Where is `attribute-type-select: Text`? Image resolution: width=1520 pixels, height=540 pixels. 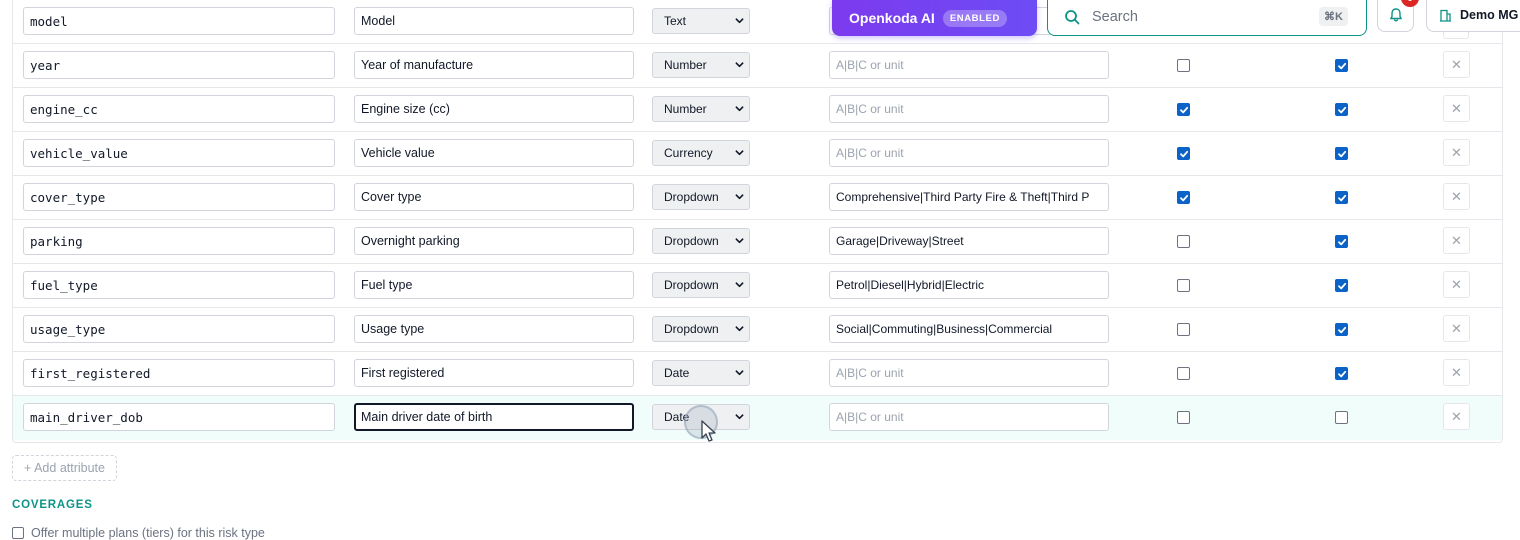
attribute-type-select: Text is located at coordinates (701, 21).